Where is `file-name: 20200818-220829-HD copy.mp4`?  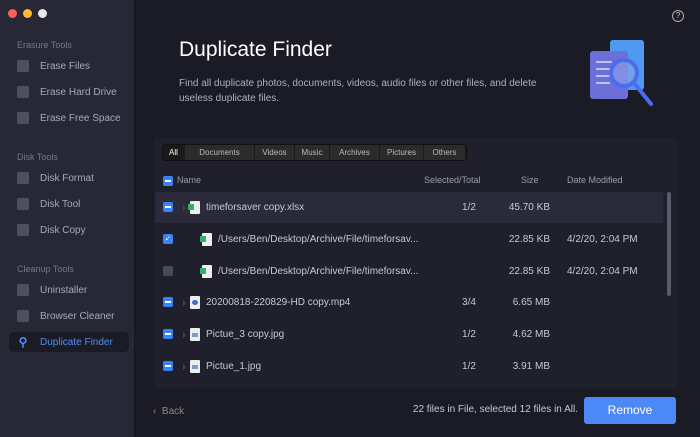
file-name: 20200818-220829-HD copy.mp4 is located at coordinates (278, 303).